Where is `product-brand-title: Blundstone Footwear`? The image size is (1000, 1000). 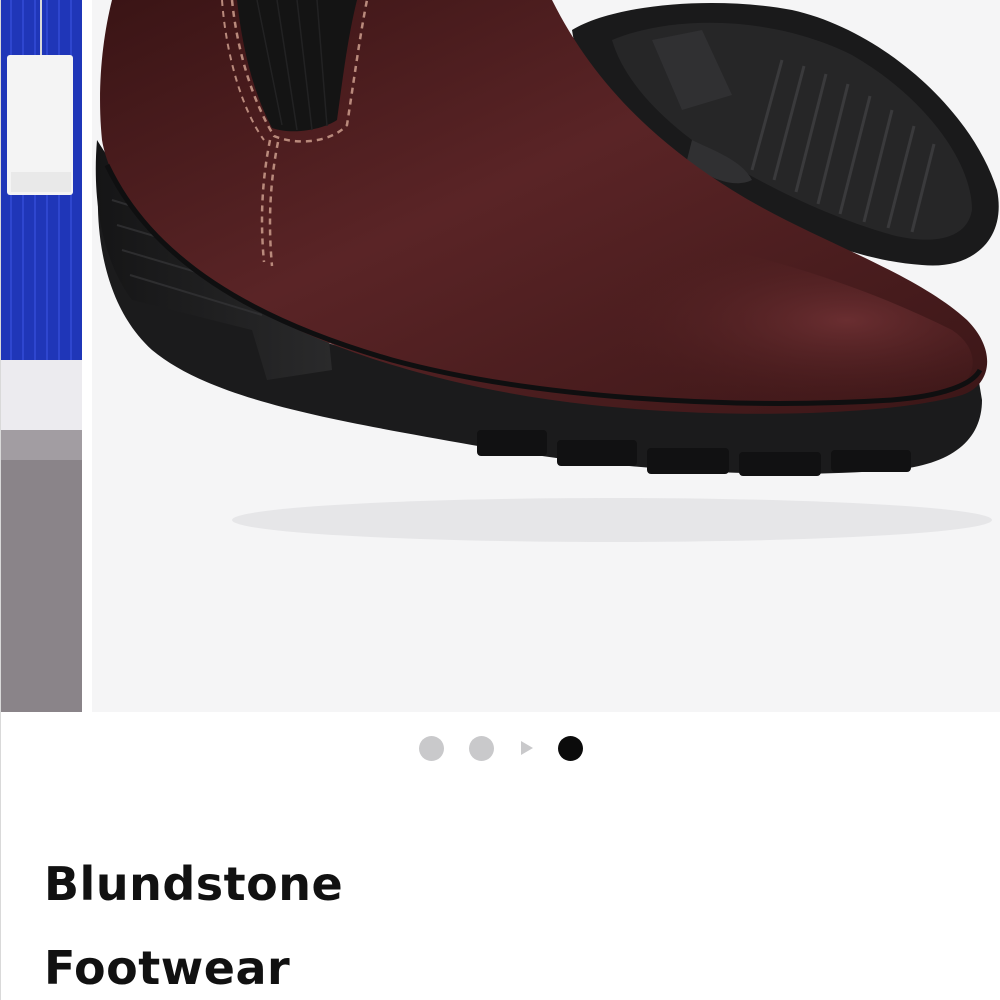
product-brand-title: Blundstone Footwear is located at coordinates (344, 921).